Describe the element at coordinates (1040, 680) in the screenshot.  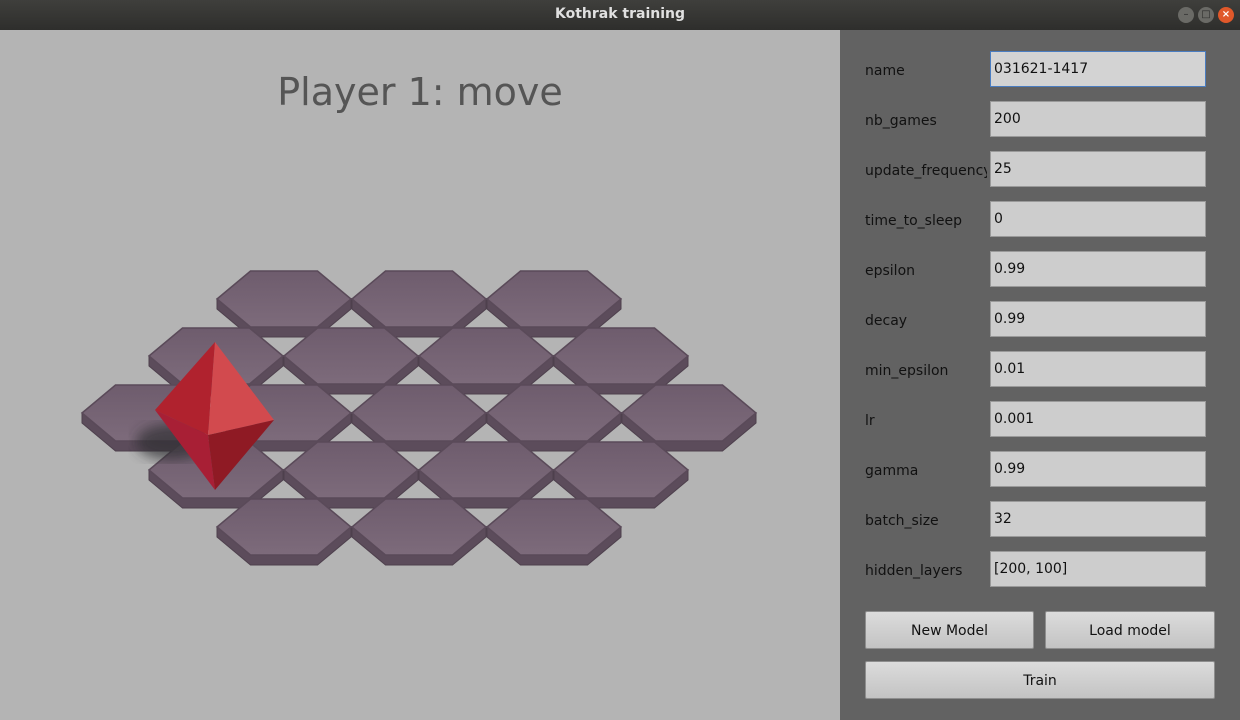
I see `train-button: Train` at that location.